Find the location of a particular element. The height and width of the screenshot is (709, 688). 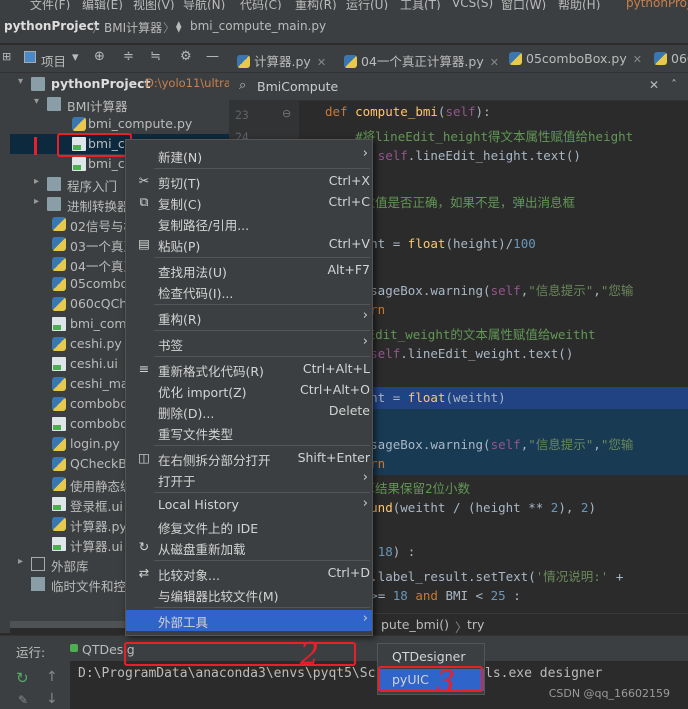

tab-04: 04一个真正计算器.py ✕ is located at coordinates (421, 58).